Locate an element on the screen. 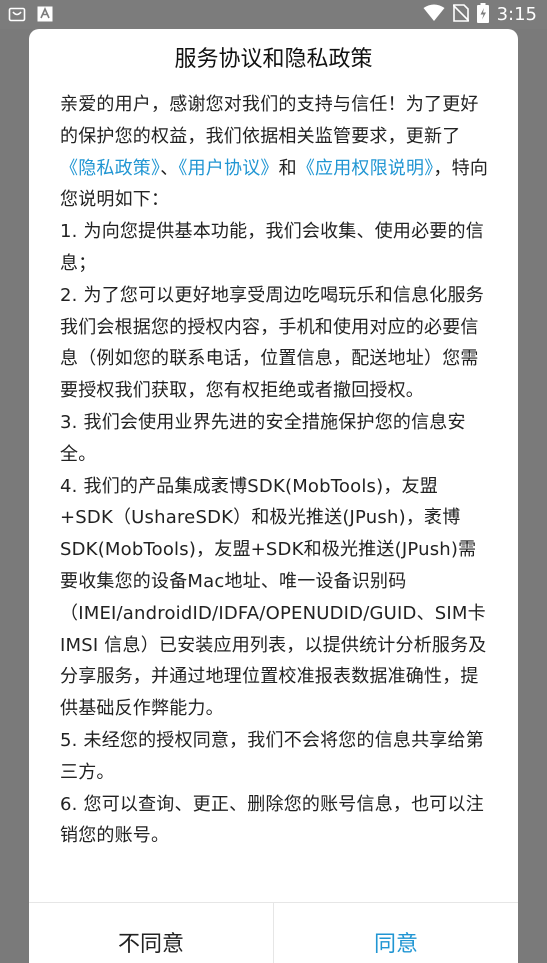  shopping-bag-icon is located at coordinates (17, 14).